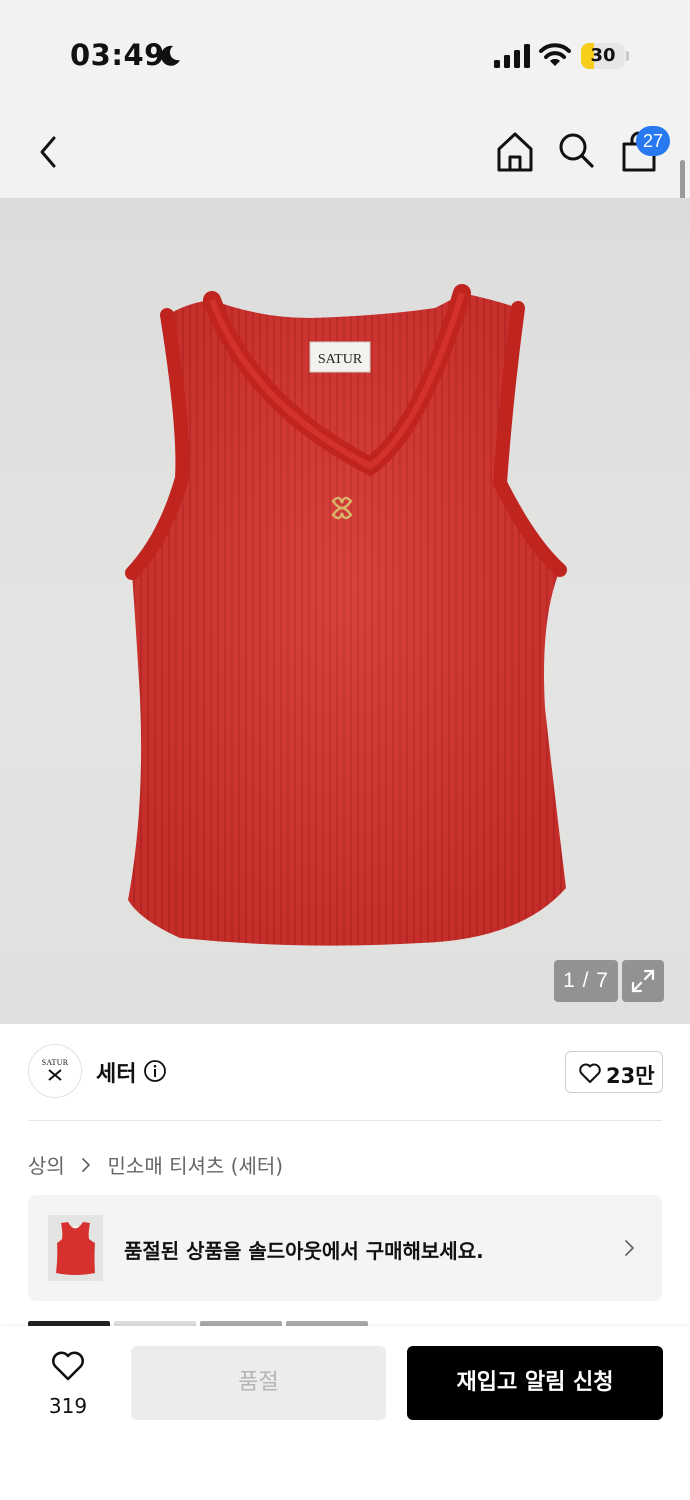 This screenshot has width=690, height=1500. I want to click on brand-like-button: 23만, so click(614, 1072).